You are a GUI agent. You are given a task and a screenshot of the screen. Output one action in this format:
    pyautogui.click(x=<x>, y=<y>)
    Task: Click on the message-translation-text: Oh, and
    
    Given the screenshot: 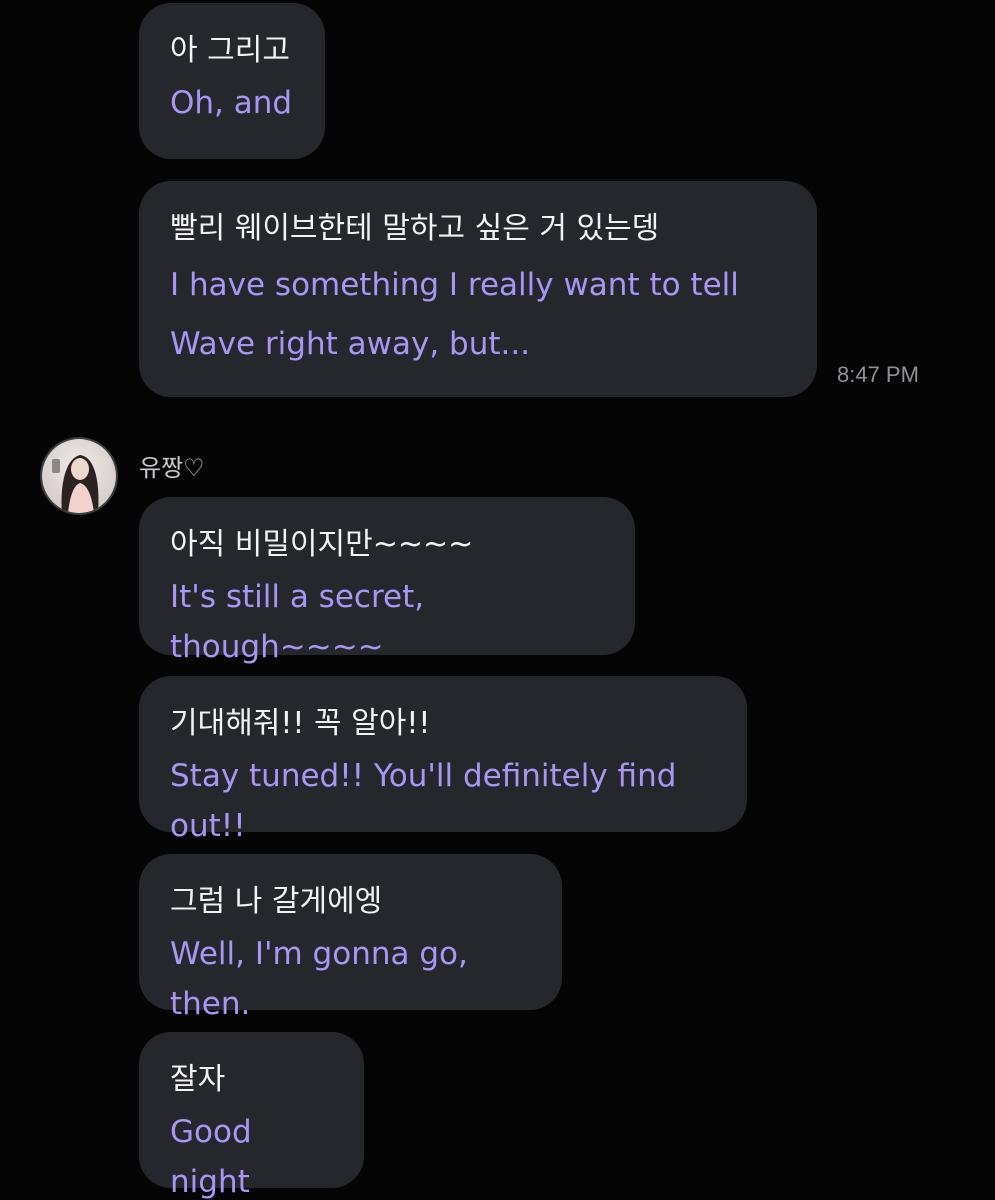 What is the action you would take?
    pyautogui.click(x=231, y=103)
    